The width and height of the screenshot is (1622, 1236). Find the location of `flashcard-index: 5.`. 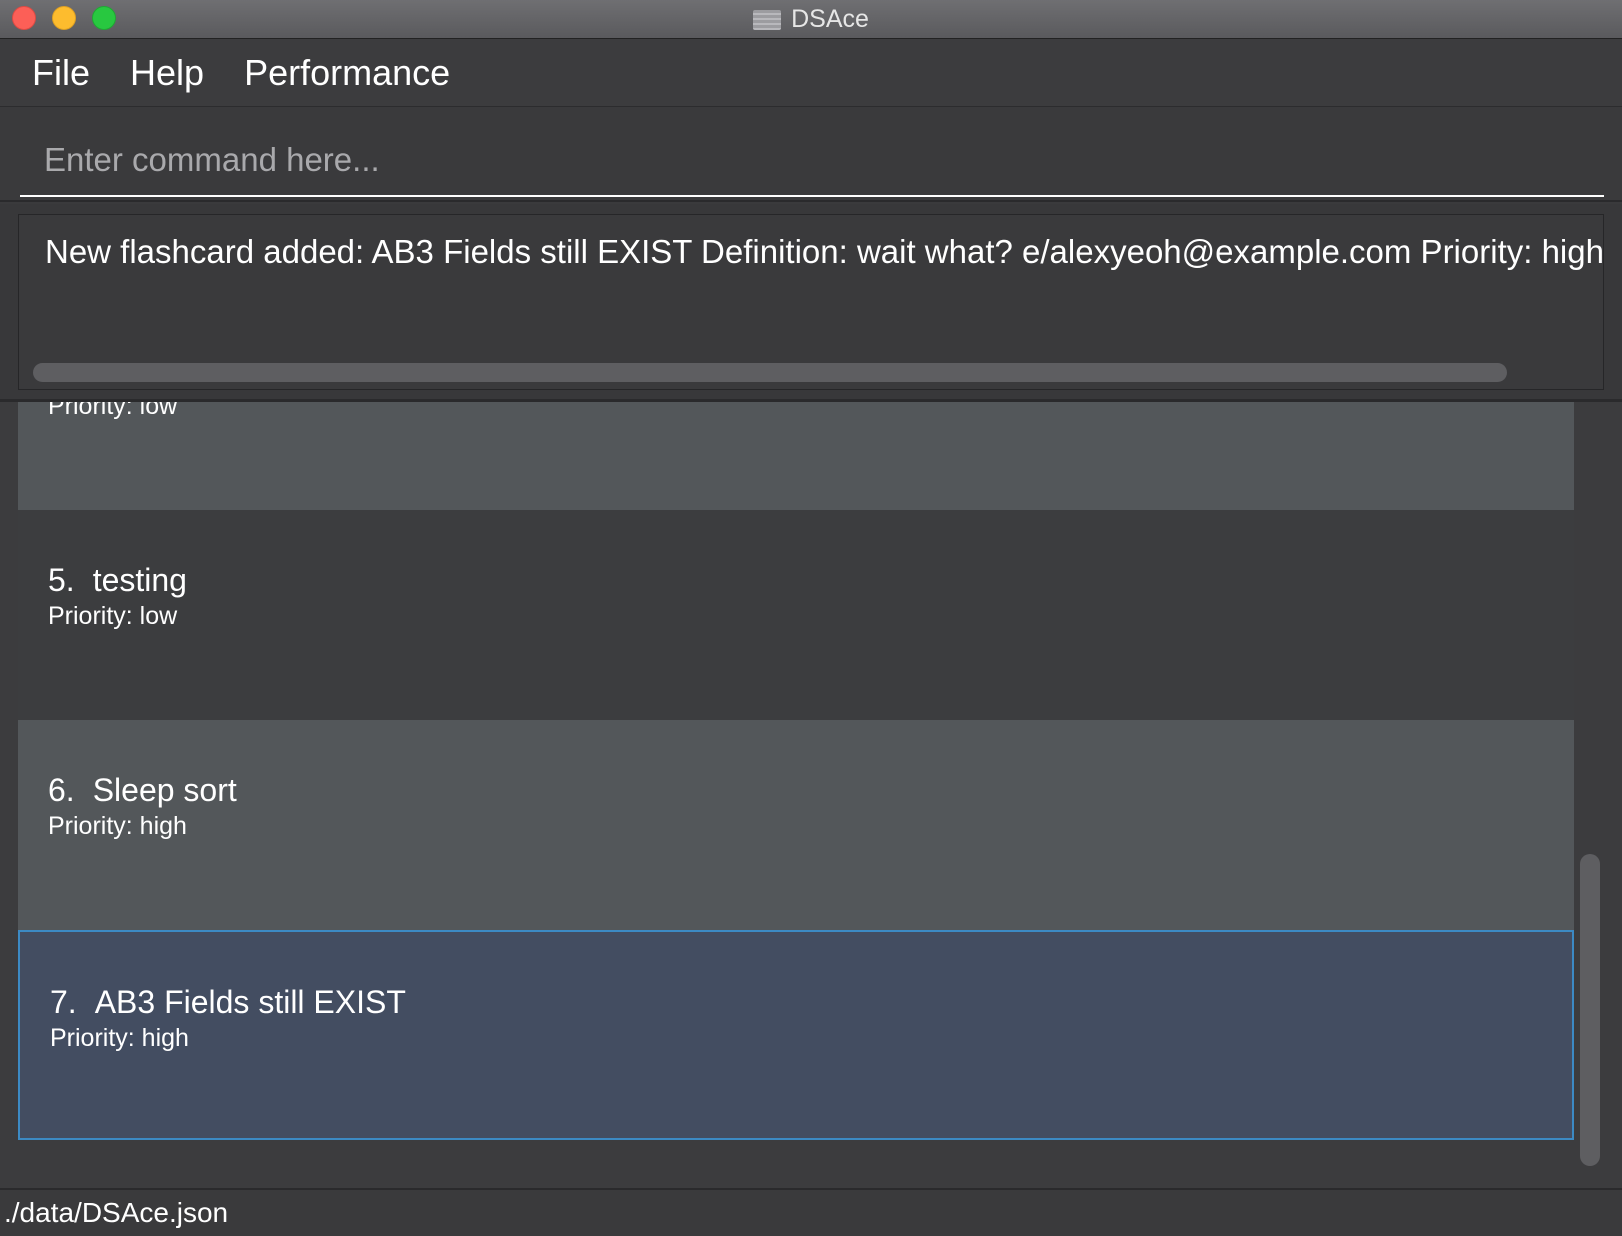

flashcard-index: 5. is located at coordinates (61, 580).